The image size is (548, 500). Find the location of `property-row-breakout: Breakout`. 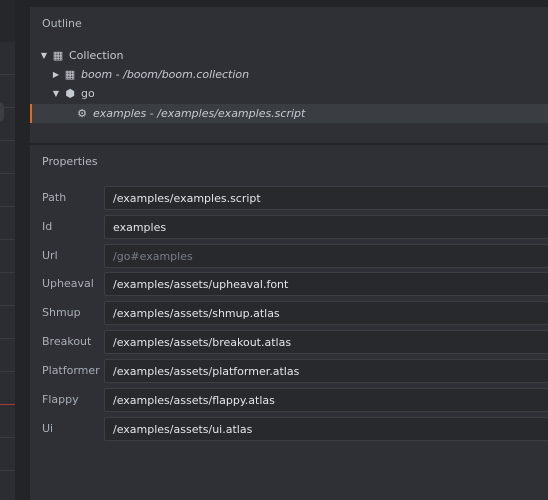

property-row-breakout: Breakout is located at coordinates (289, 343).